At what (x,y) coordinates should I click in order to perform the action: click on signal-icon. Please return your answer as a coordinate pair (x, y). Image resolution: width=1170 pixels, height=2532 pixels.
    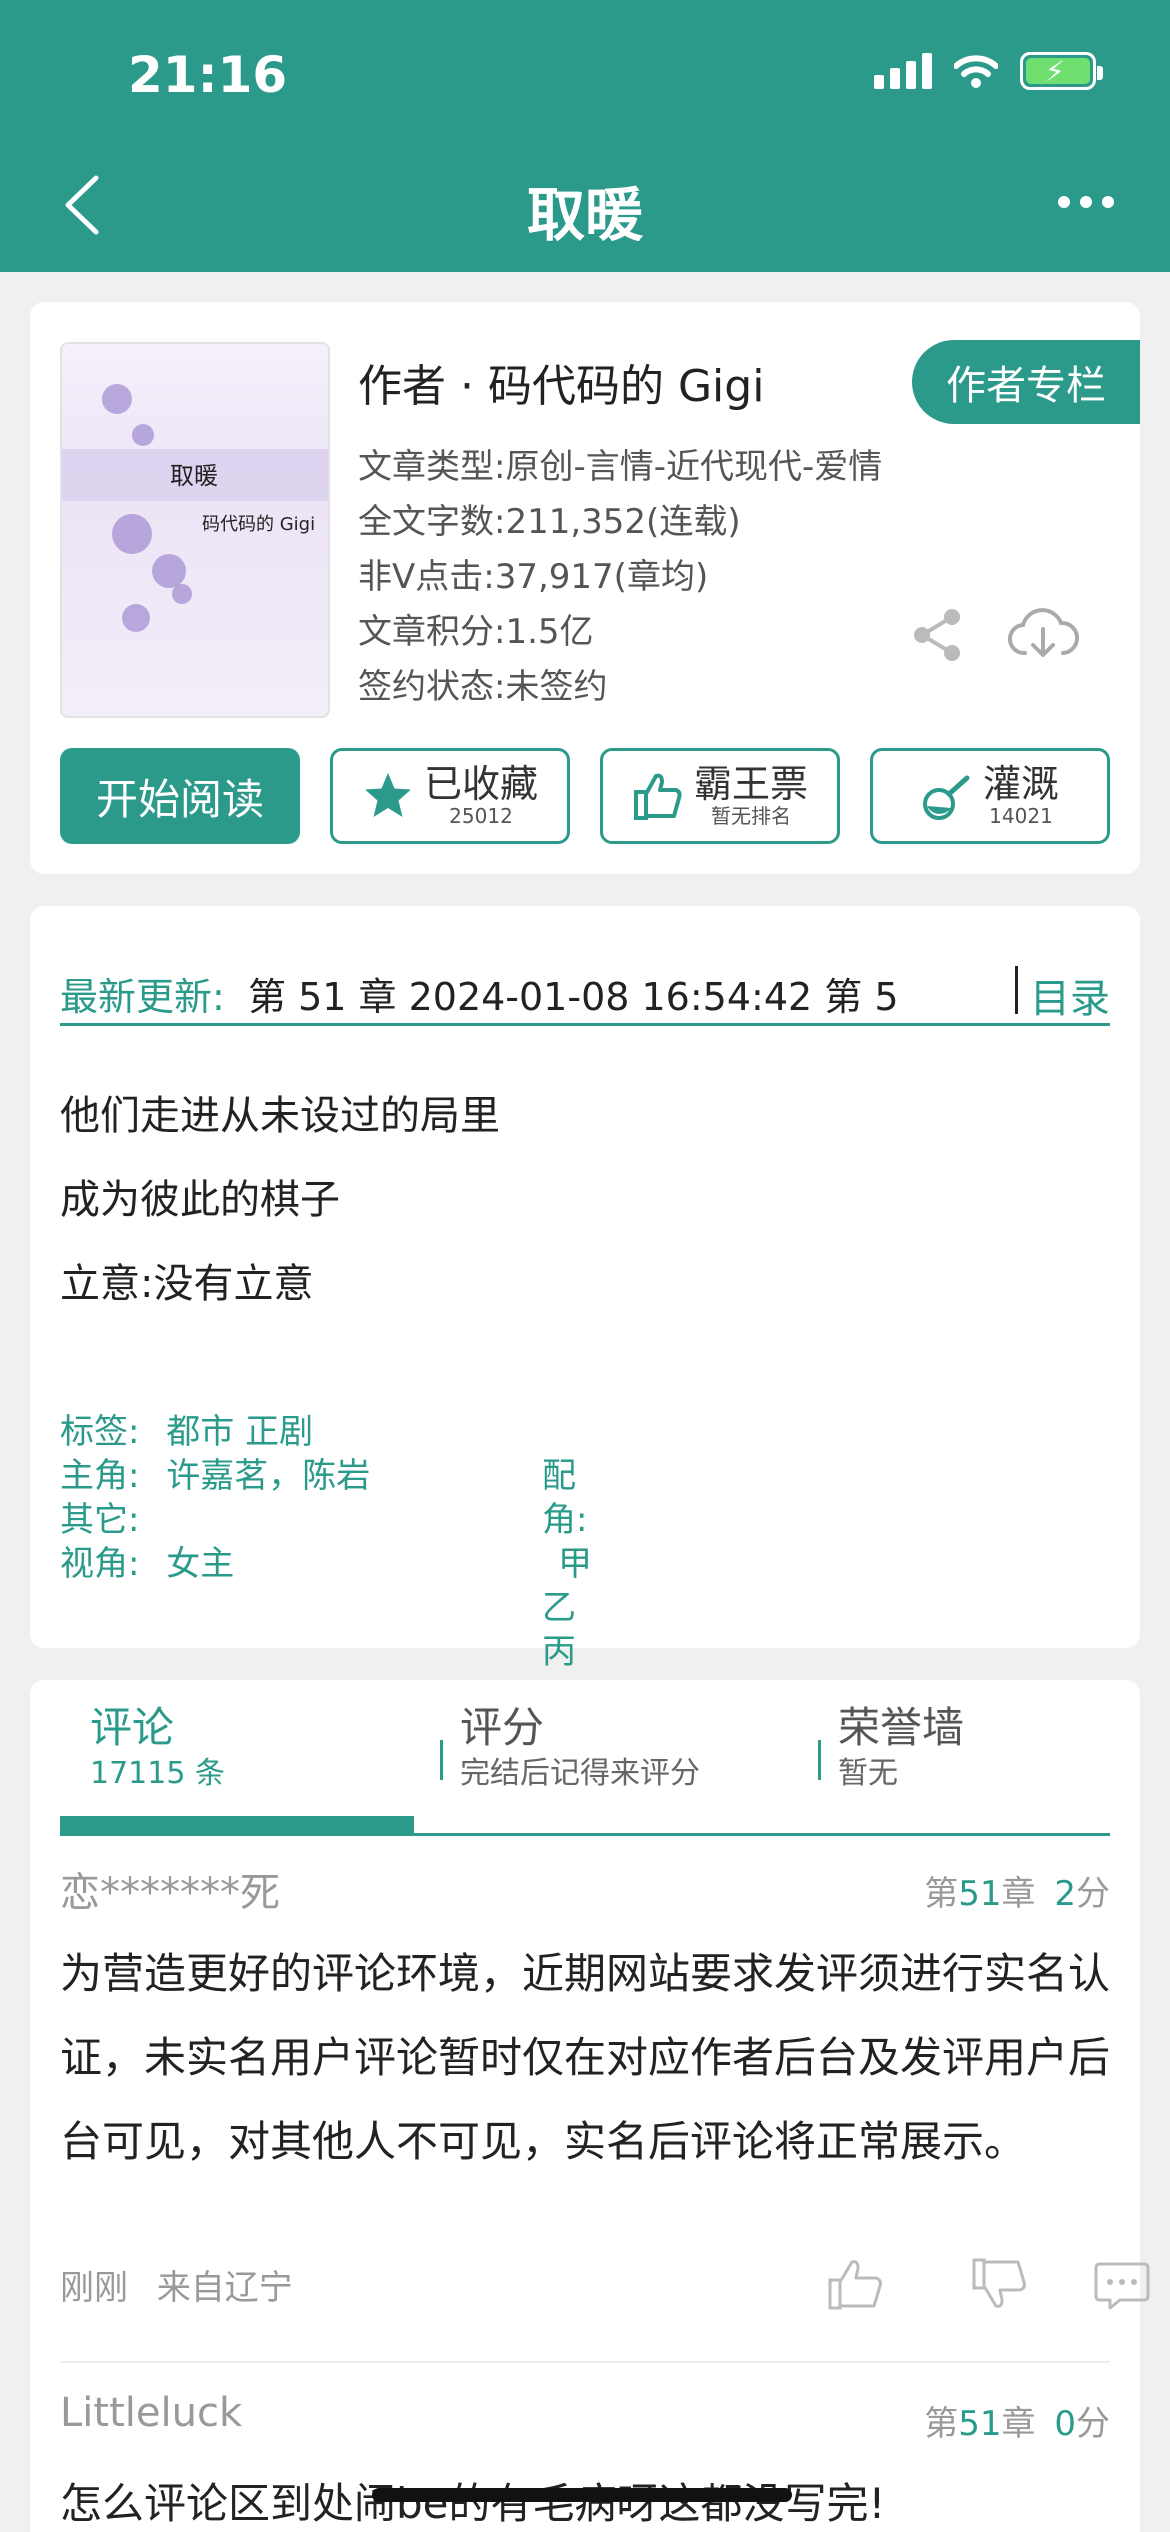
    Looking at the image, I should click on (903, 71).